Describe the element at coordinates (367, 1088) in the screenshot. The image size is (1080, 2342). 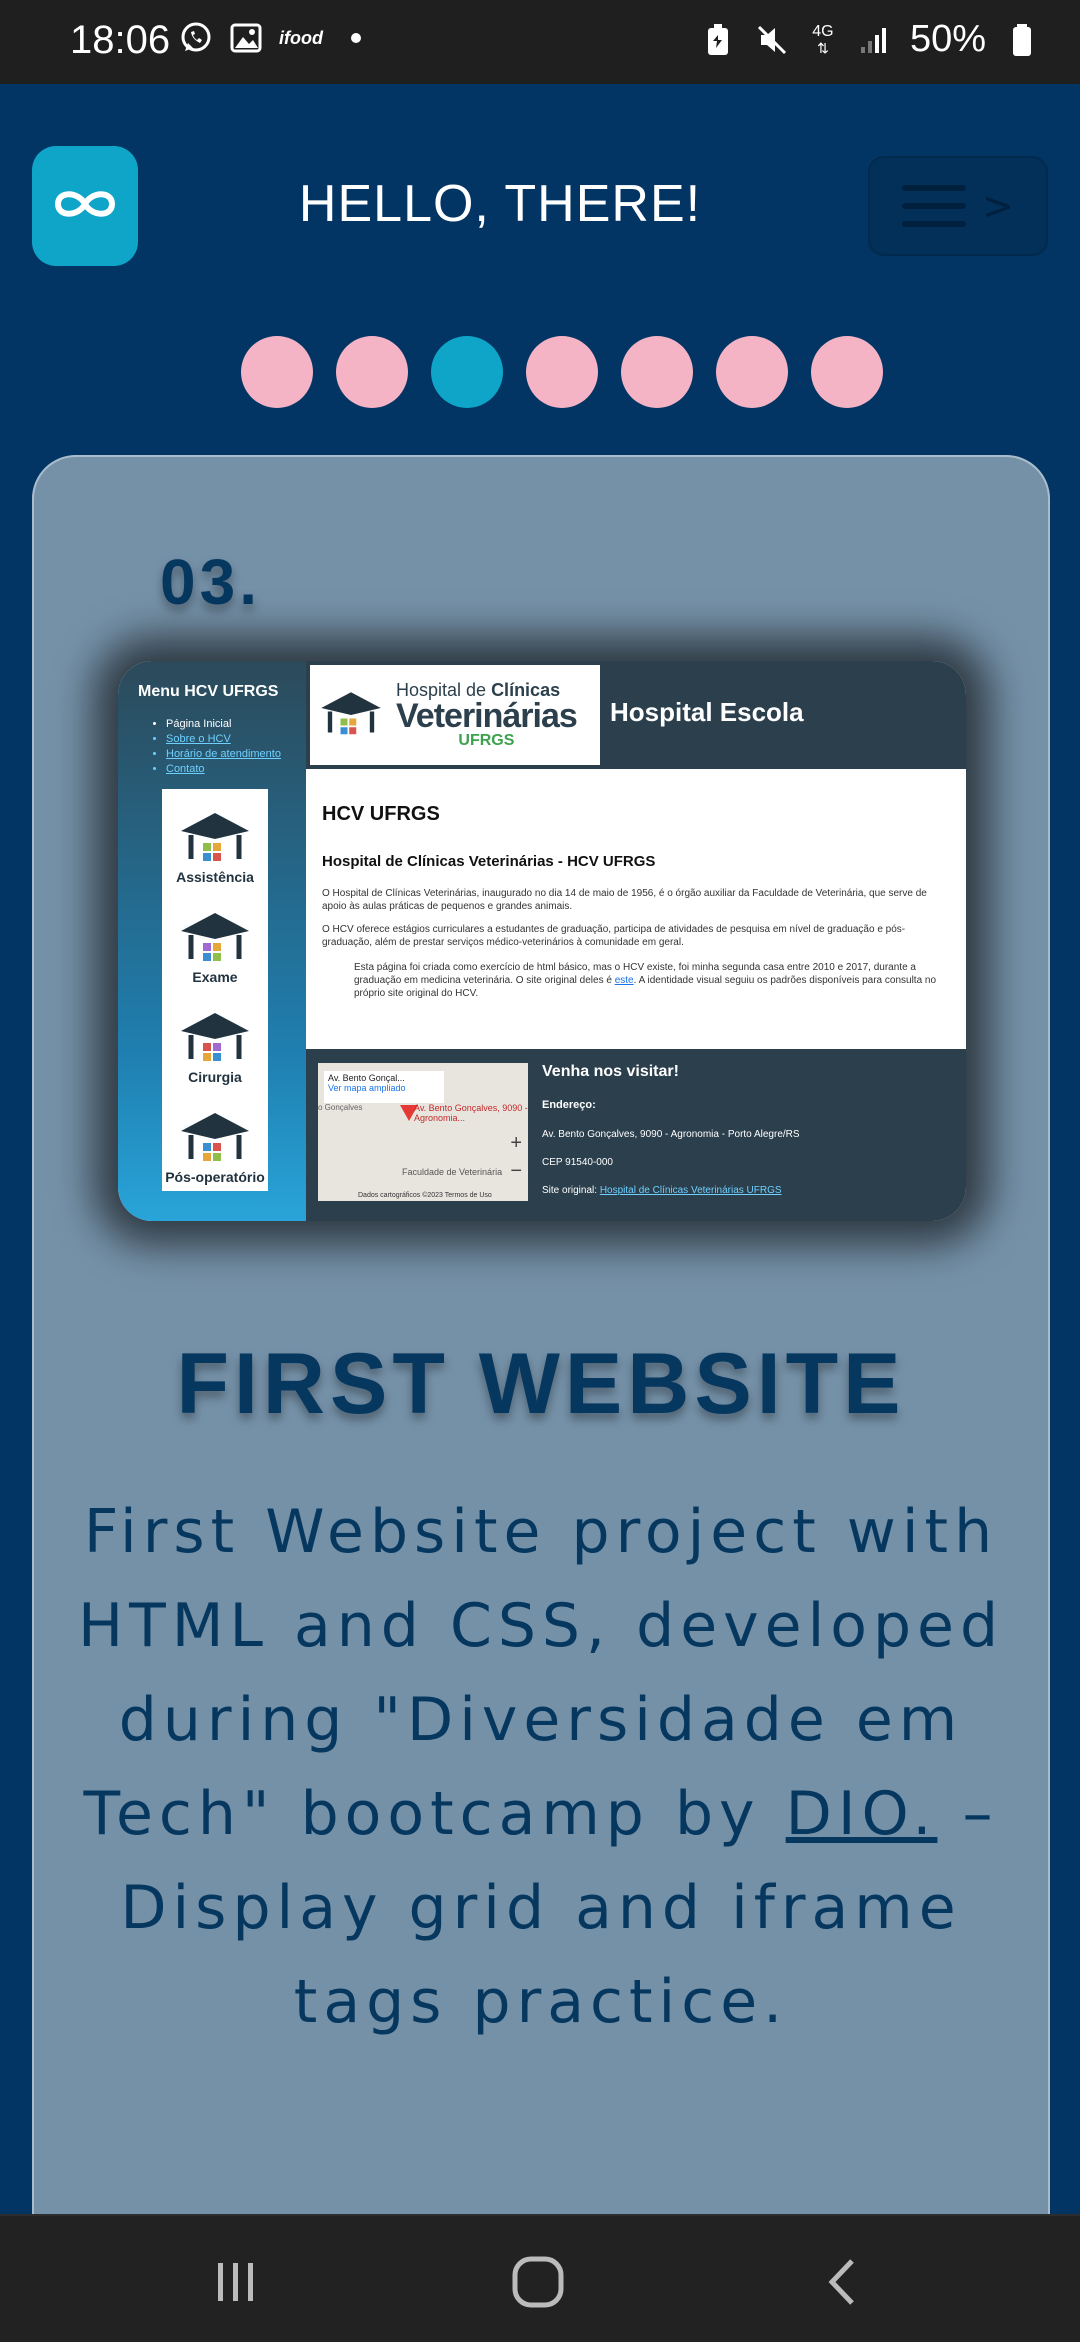
I see `map-link: Ver mapa ampliado` at that location.